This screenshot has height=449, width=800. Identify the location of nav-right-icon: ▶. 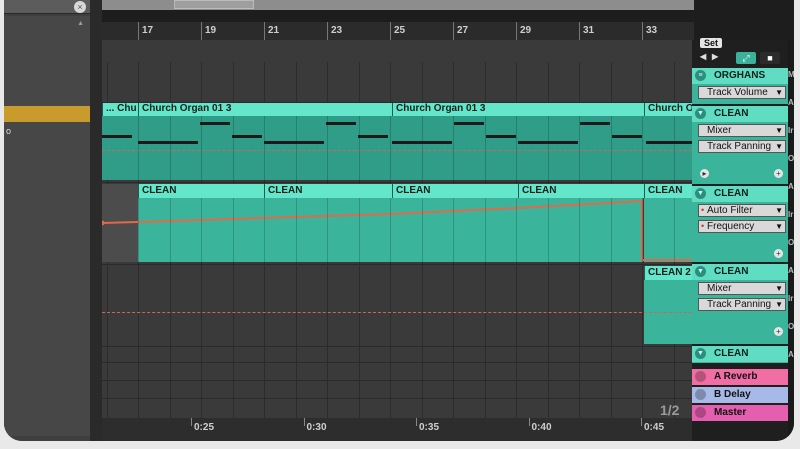
(715, 56).